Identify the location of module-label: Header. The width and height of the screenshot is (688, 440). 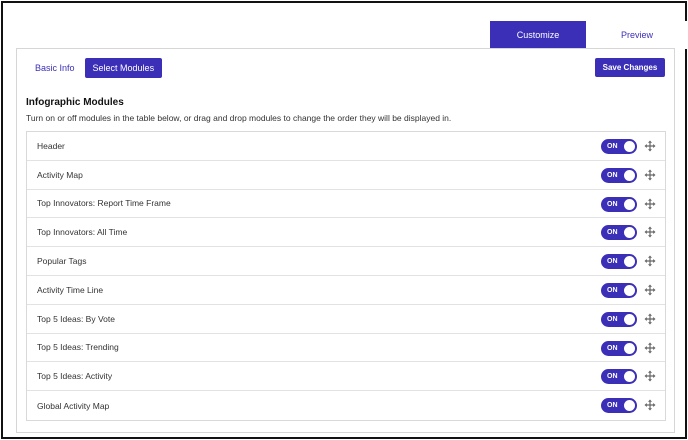
(51, 145).